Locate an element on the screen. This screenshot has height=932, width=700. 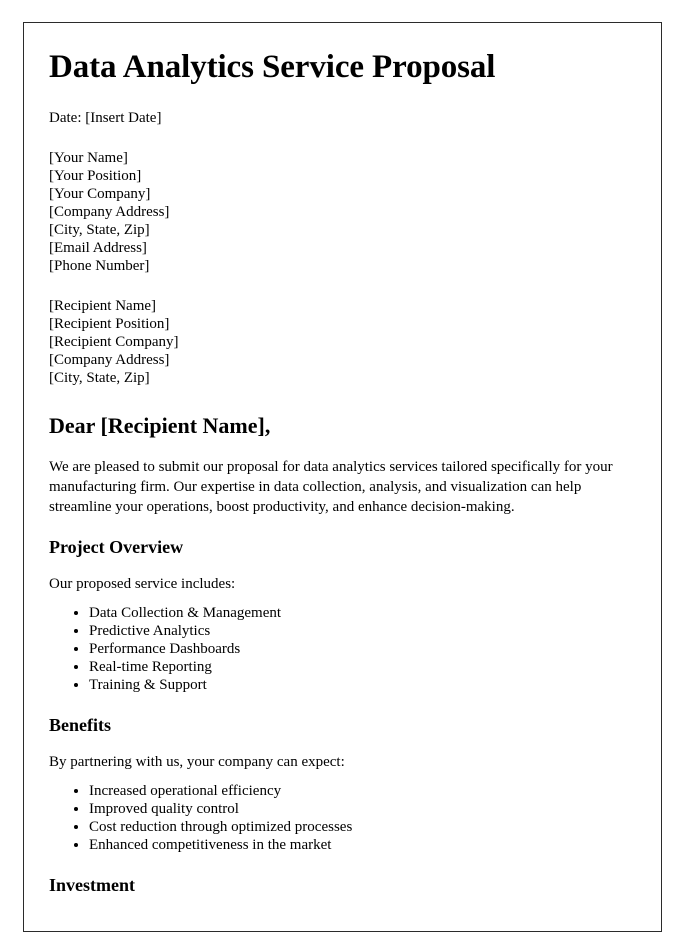
list-item: Enhanced competitiveness in the market is located at coordinates (362, 845).